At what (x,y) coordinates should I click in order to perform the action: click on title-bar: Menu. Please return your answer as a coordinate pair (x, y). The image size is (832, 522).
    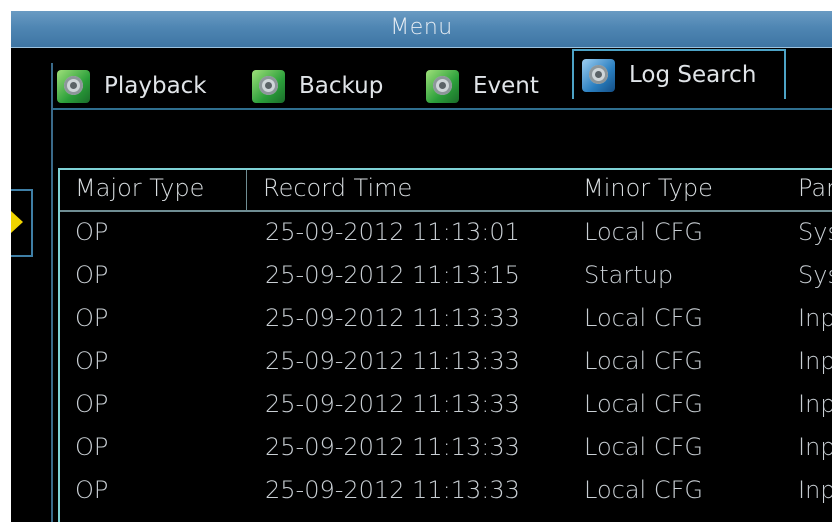
    Looking at the image, I should click on (421, 29).